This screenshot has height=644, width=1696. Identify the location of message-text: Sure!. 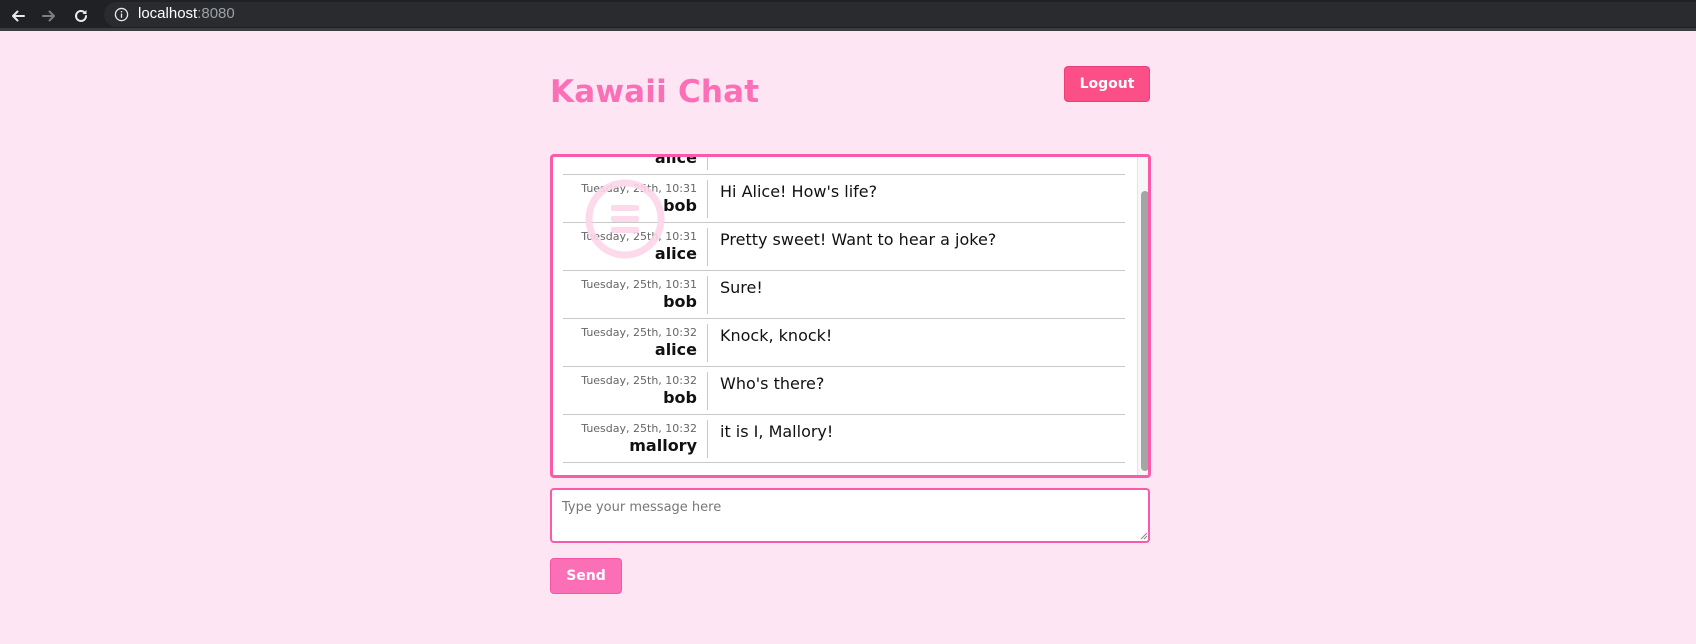
(741, 287).